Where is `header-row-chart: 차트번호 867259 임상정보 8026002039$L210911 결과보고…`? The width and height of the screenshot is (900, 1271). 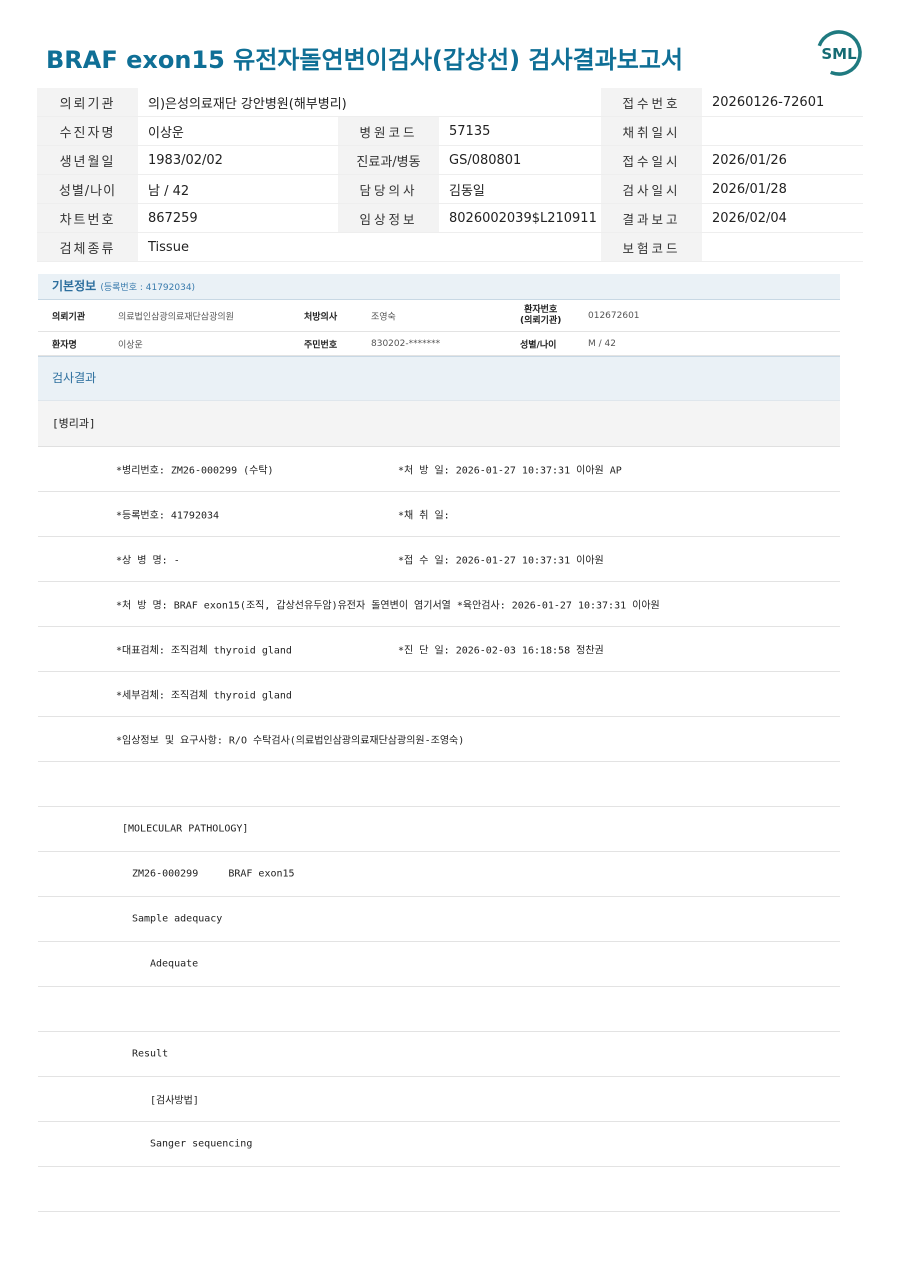
header-row-chart: 차트번호 867259 임상정보 8026002039$L210911 결과보고… is located at coordinates (450, 218).